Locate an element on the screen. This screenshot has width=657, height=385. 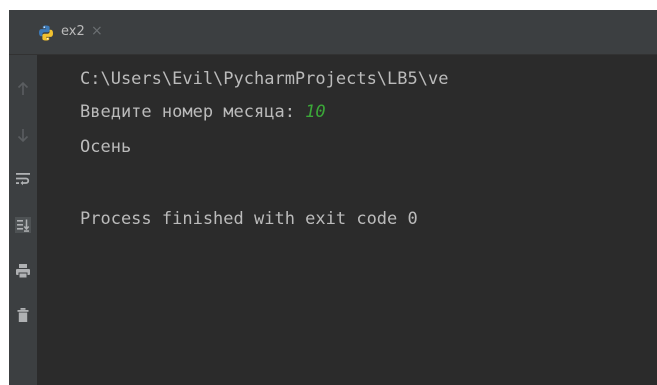
console-toolbar is located at coordinates (23, 220).